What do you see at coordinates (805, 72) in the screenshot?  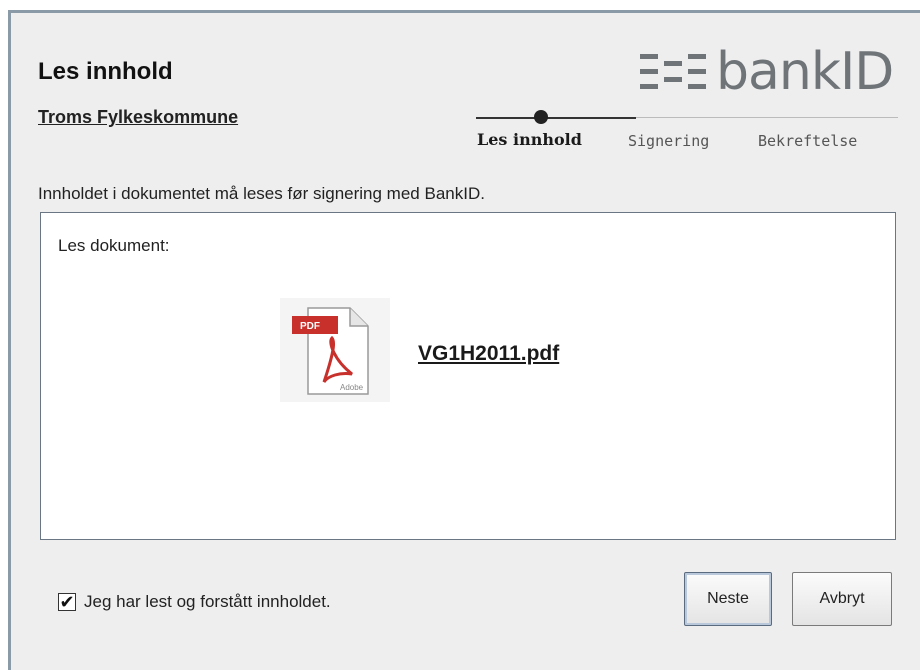 I see `bankid-logo-text: bankID` at bounding box center [805, 72].